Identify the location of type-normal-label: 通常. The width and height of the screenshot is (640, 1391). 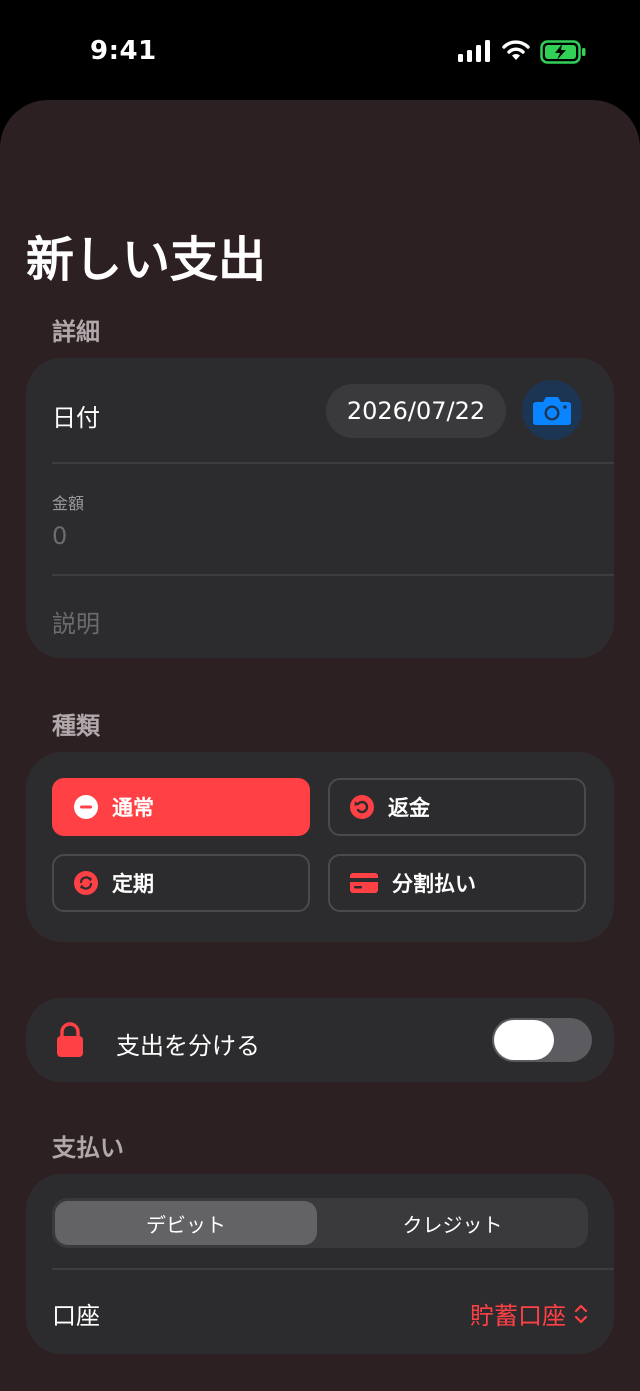
(133, 808).